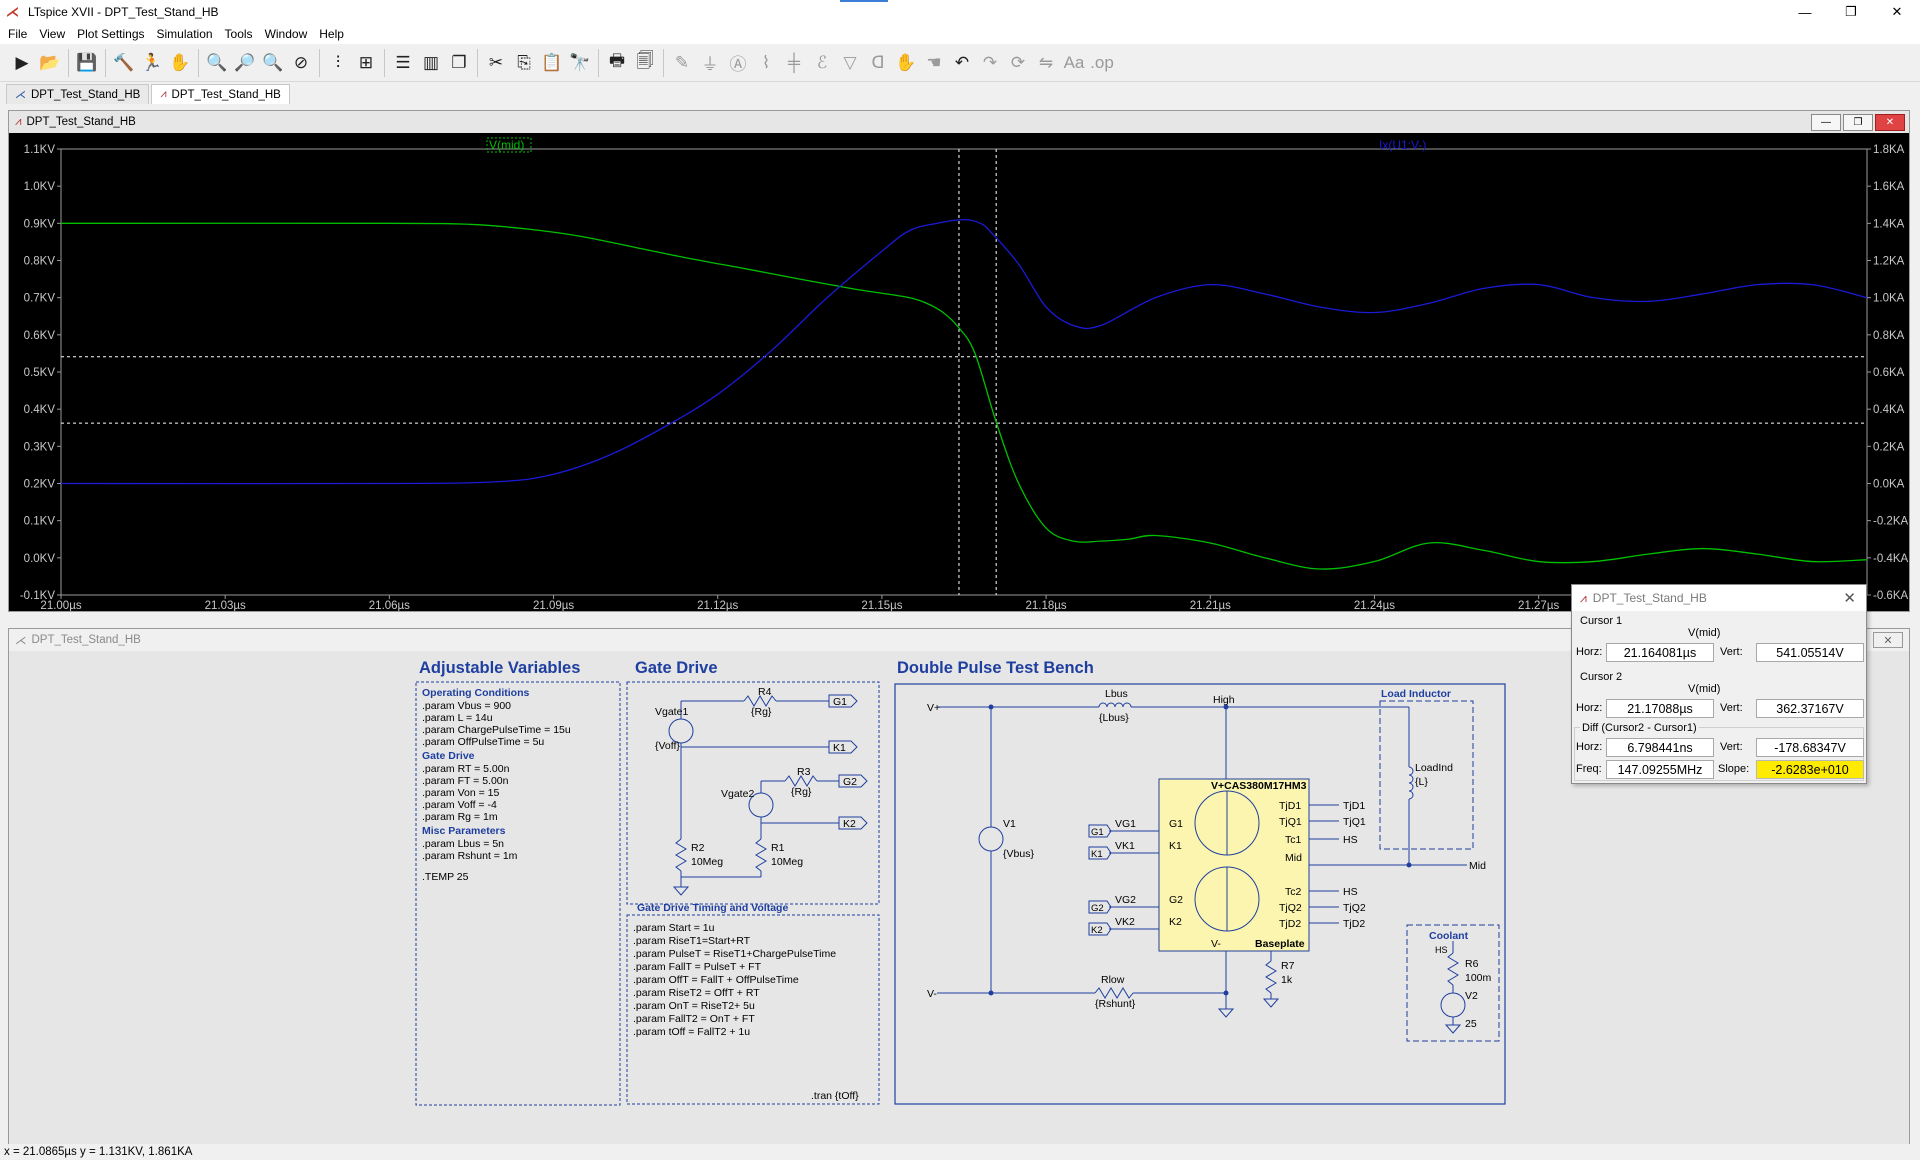  What do you see at coordinates (459, 805) in the screenshot?
I see `param-voff: .param Voff = -4` at bounding box center [459, 805].